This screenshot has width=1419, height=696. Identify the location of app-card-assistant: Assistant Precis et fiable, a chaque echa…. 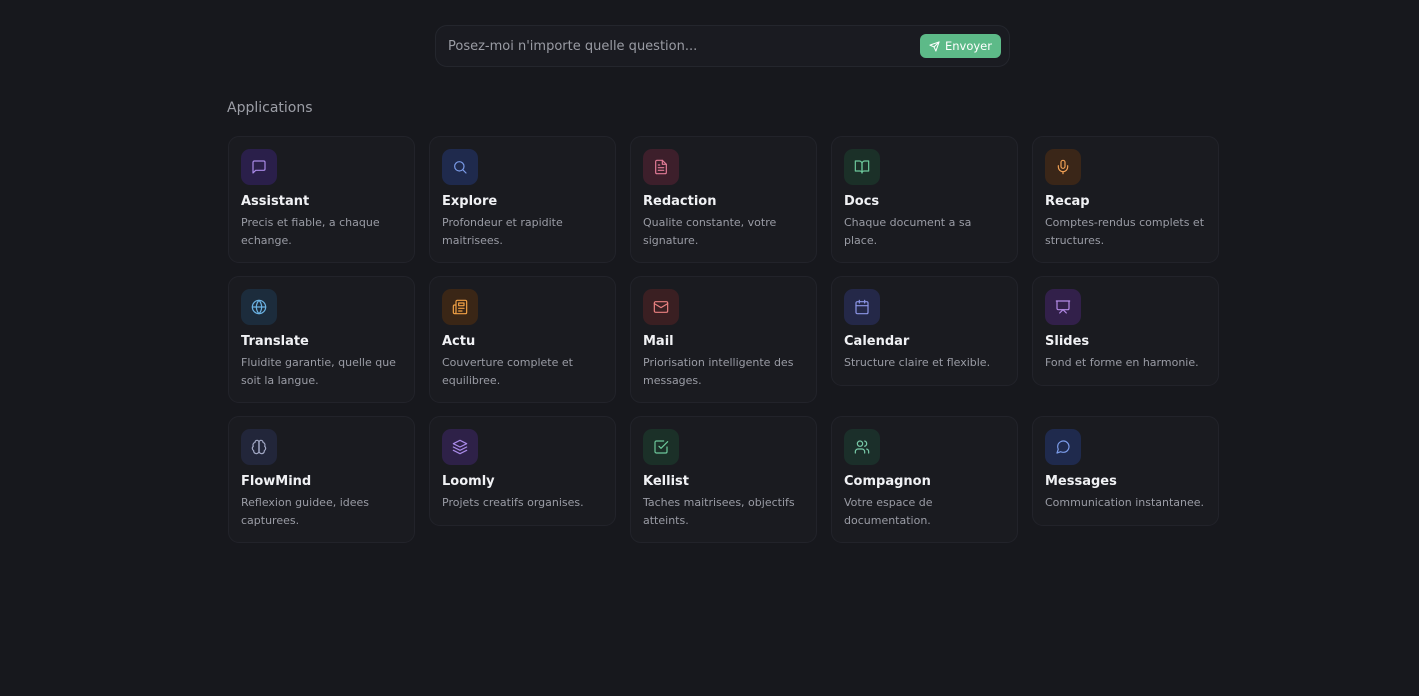
(321, 199).